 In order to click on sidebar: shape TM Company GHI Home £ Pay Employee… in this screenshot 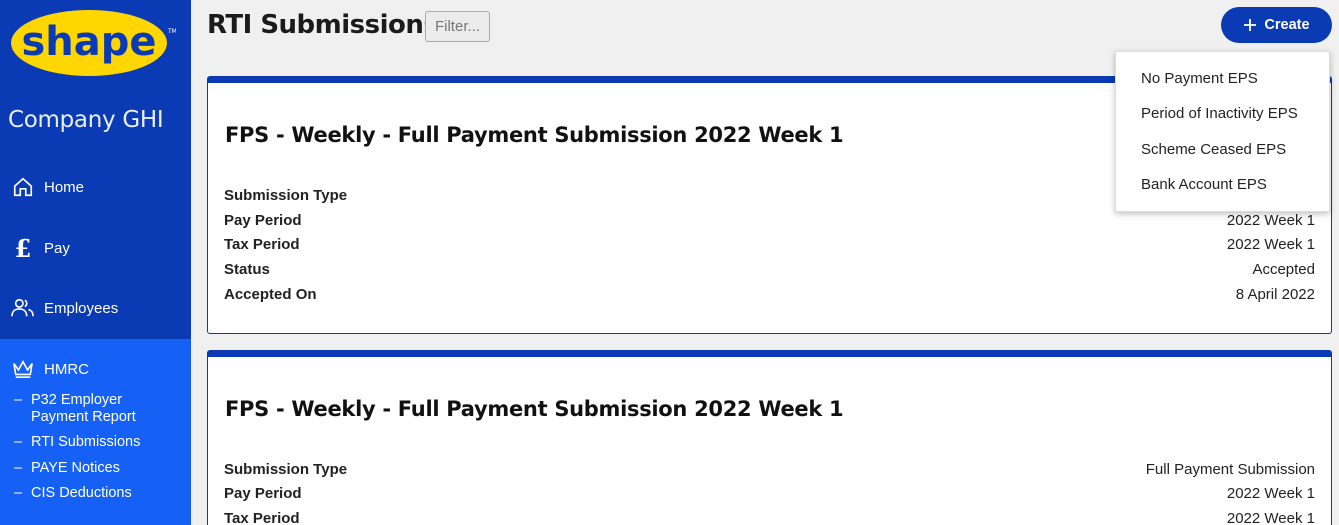, I will do `click(95, 262)`.